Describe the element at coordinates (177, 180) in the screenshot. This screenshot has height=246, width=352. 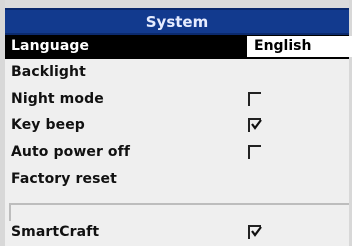
I see `factory-reset-row: Factory reset` at that location.